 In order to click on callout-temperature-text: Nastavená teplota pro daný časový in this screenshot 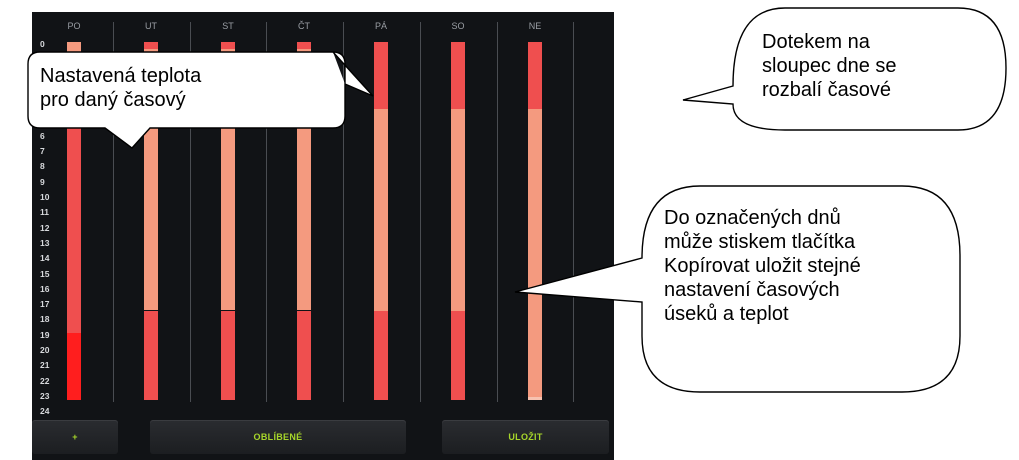, I will do `click(121, 88)`.